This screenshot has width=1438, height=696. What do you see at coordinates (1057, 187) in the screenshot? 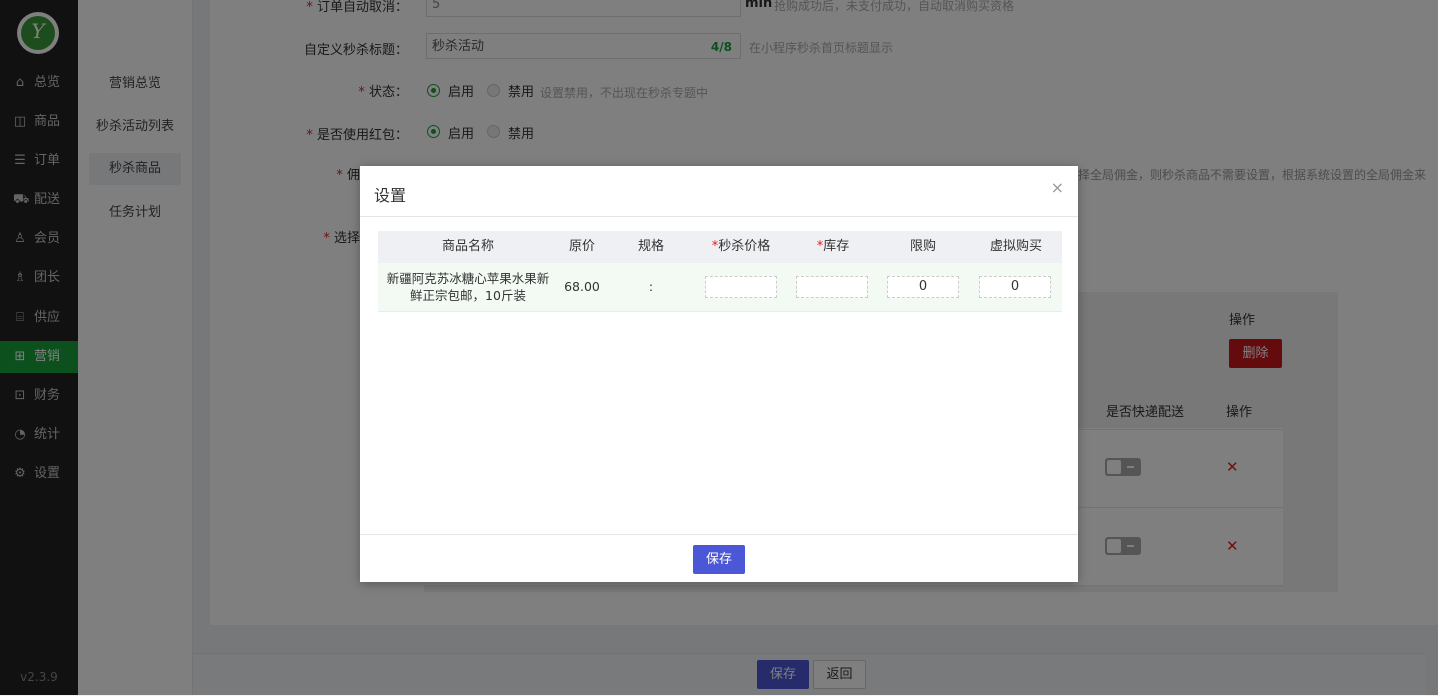
I see `close-icon: ×` at bounding box center [1057, 187].